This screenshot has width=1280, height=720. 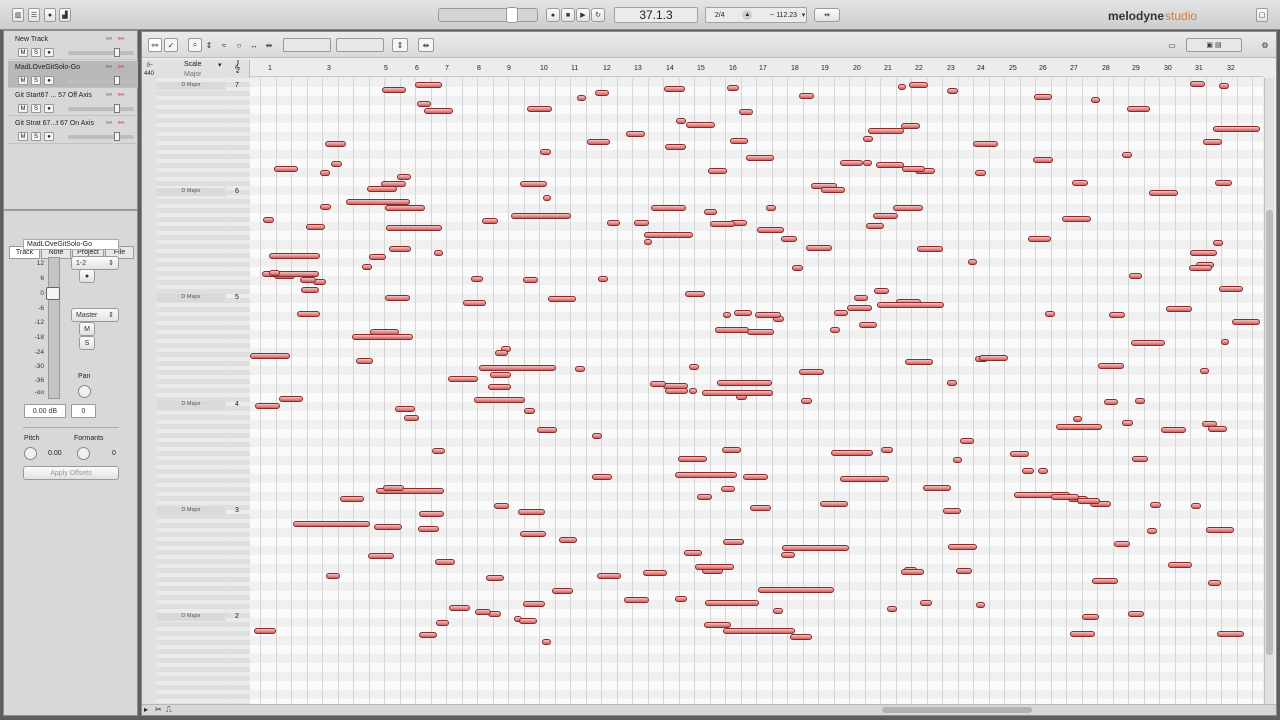 What do you see at coordinates (1262, 15) in the screenshot?
I see `fullscreen-icon: ▢` at bounding box center [1262, 15].